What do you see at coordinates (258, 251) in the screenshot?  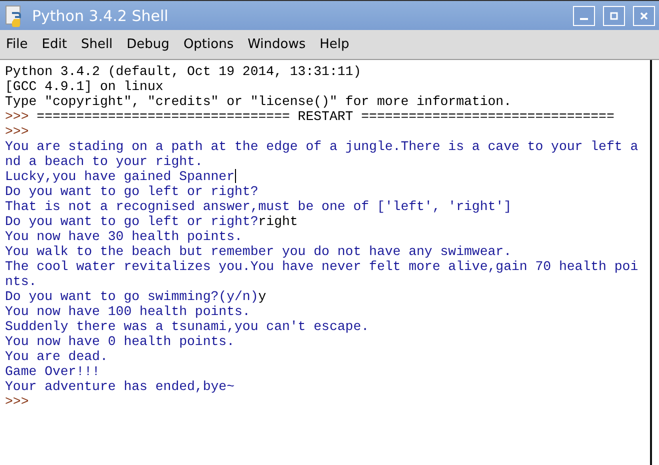 I see `program-output: You walk to the beach but remember you do not have any swimwear.` at bounding box center [258, 251].